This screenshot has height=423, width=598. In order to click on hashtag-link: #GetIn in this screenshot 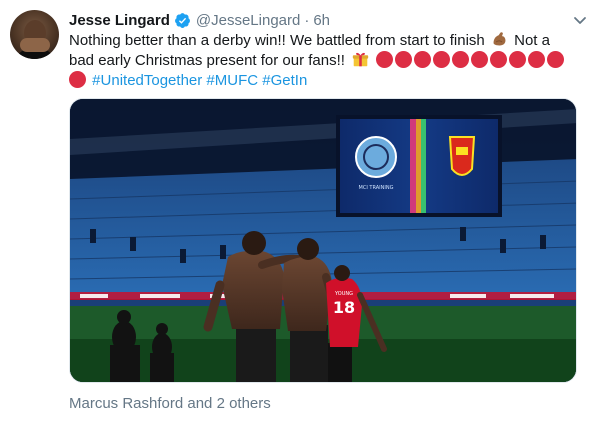, I will do `click(284, 80)`.